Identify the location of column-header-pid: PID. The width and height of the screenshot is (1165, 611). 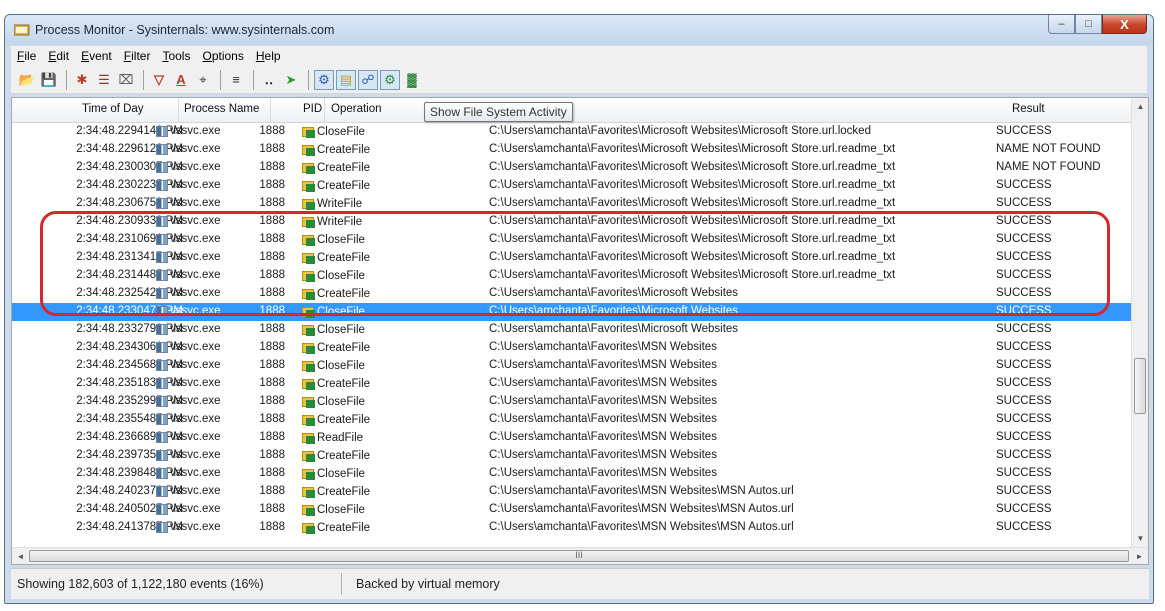
(312, 109).